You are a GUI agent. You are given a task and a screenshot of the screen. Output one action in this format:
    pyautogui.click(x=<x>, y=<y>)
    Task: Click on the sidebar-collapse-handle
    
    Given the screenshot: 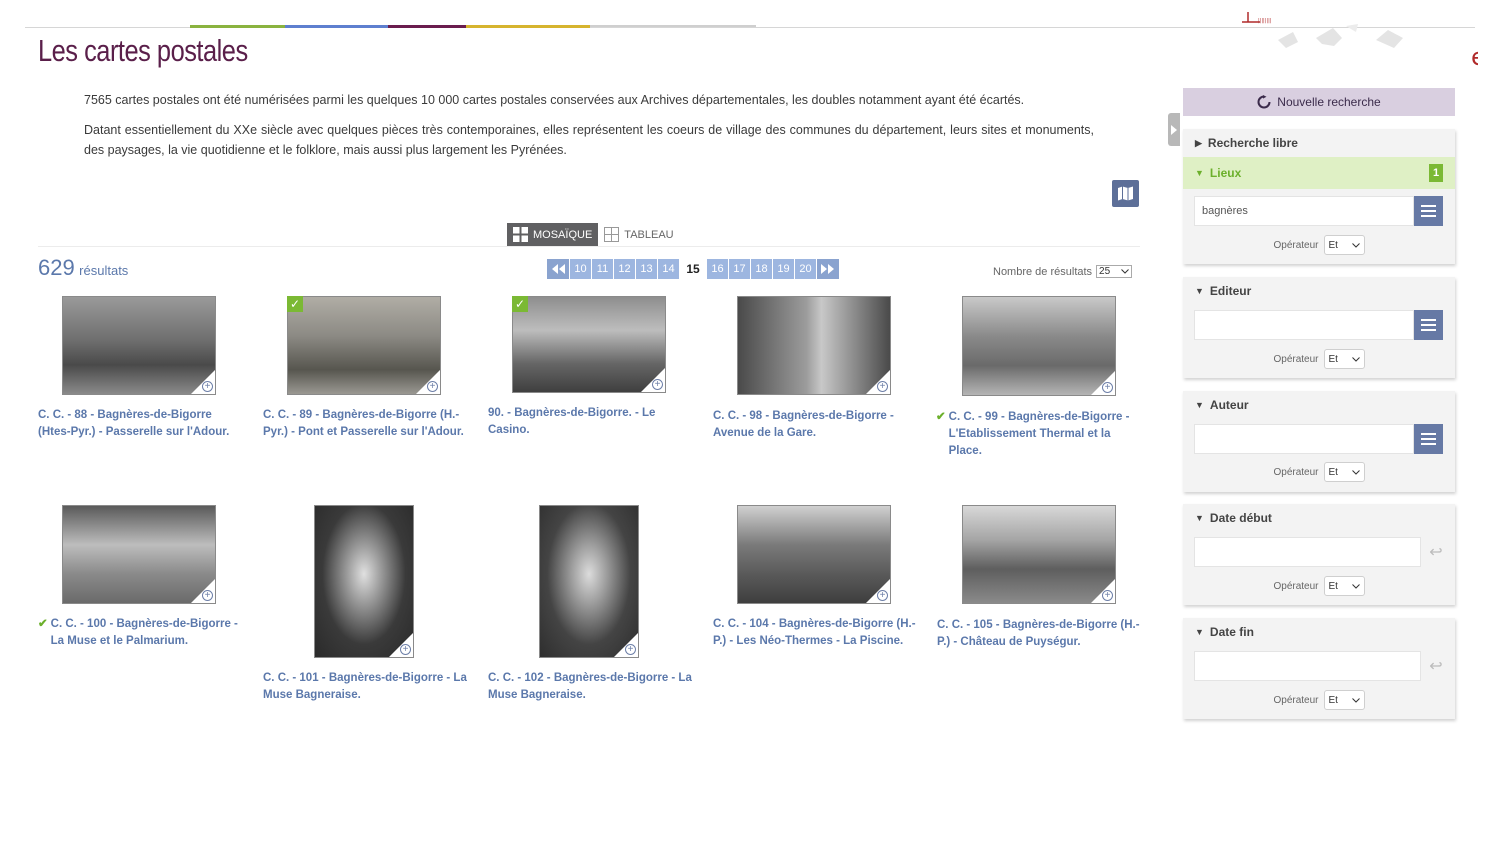 What is the action you would take?
    pyautogui.click(x=1174, y=129)
    